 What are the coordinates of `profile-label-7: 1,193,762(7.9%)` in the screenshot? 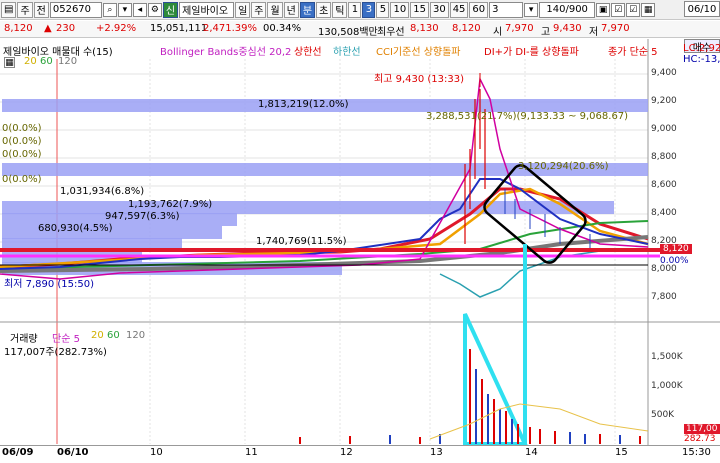 It's located at (170, 204).